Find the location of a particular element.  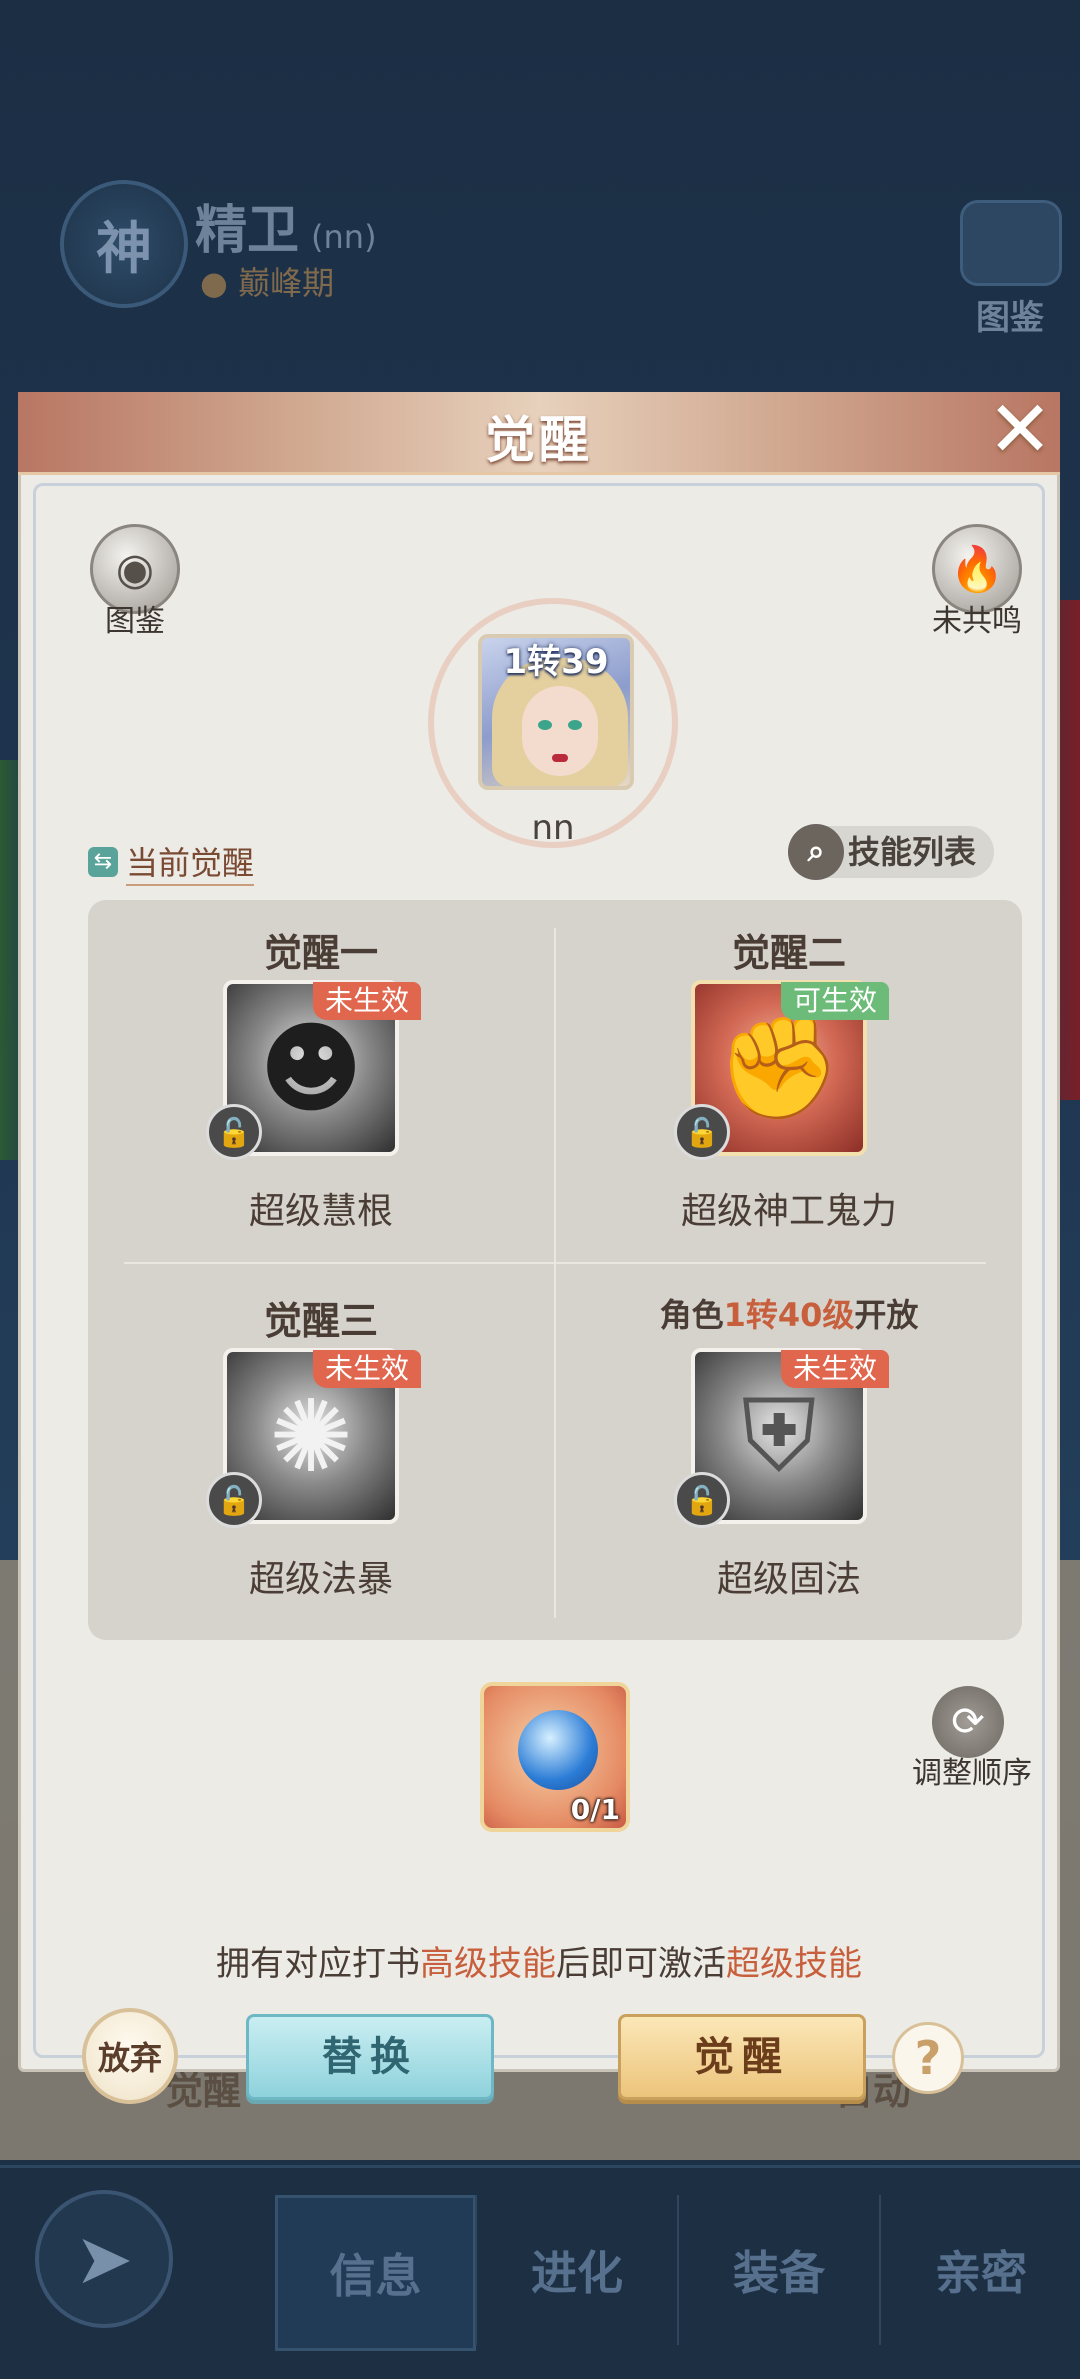

hero-tag: (nn) is located at coordinates (344, 237).